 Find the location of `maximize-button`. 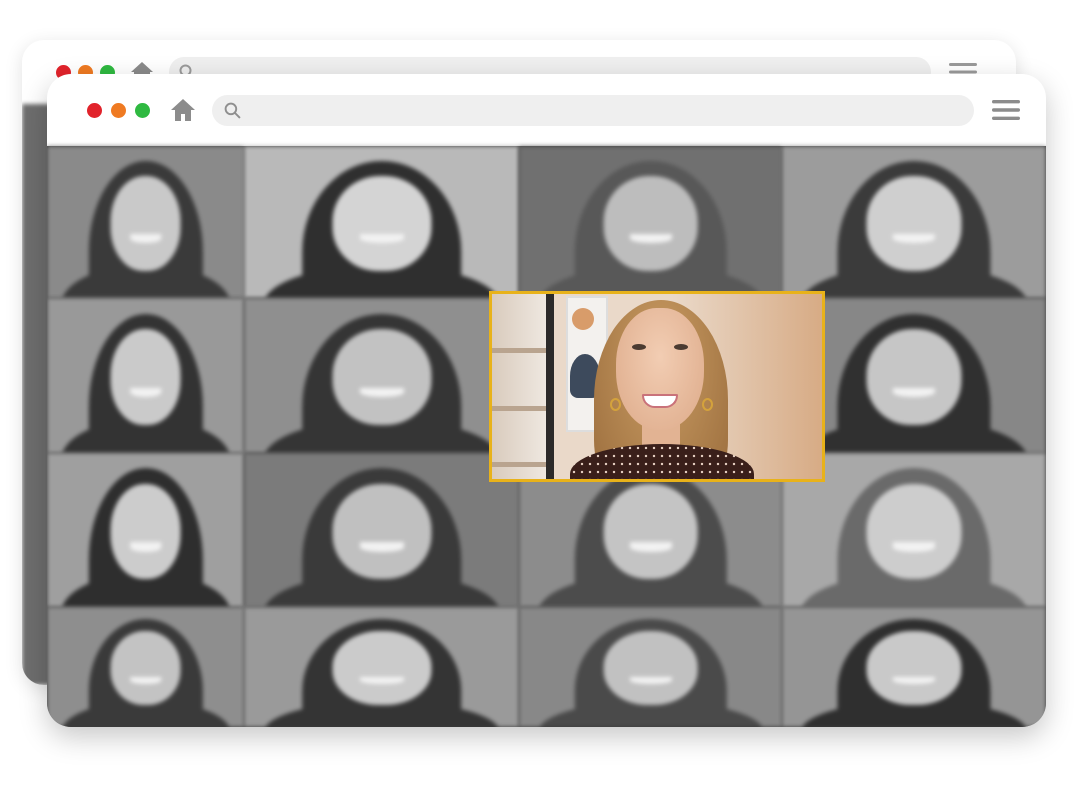

maximize-button is located at coordinates (142, 110).